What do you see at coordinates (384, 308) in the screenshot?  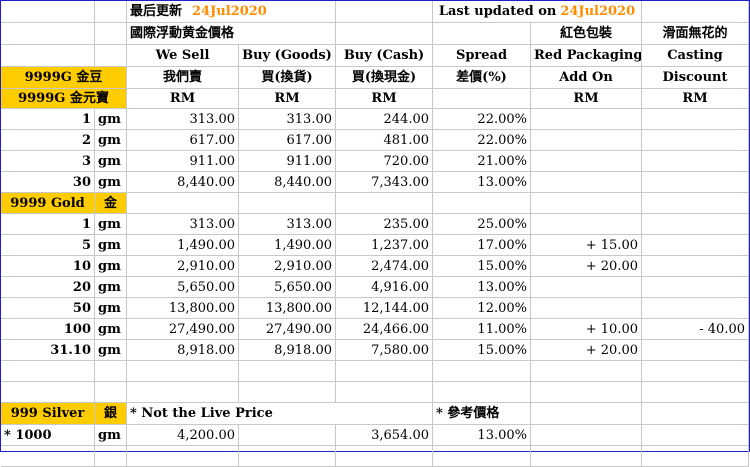 I see `buy-cash-cell: 12,144.00` at bounding box center [384, 308].